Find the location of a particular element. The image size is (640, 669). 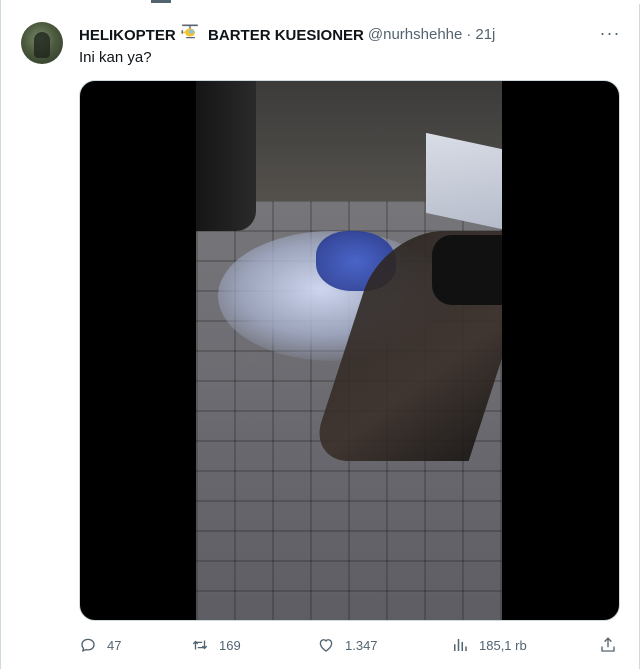

more-icon: ··· is located at coordinates (610, 32).